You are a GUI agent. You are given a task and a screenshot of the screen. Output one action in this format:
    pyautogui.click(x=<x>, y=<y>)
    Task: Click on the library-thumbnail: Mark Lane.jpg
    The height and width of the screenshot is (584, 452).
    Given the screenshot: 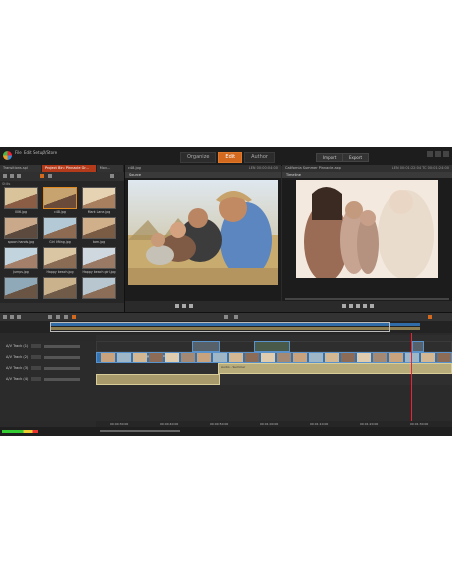 What is the action you would take?
    pyautogui.click(x=99, y=201)
    